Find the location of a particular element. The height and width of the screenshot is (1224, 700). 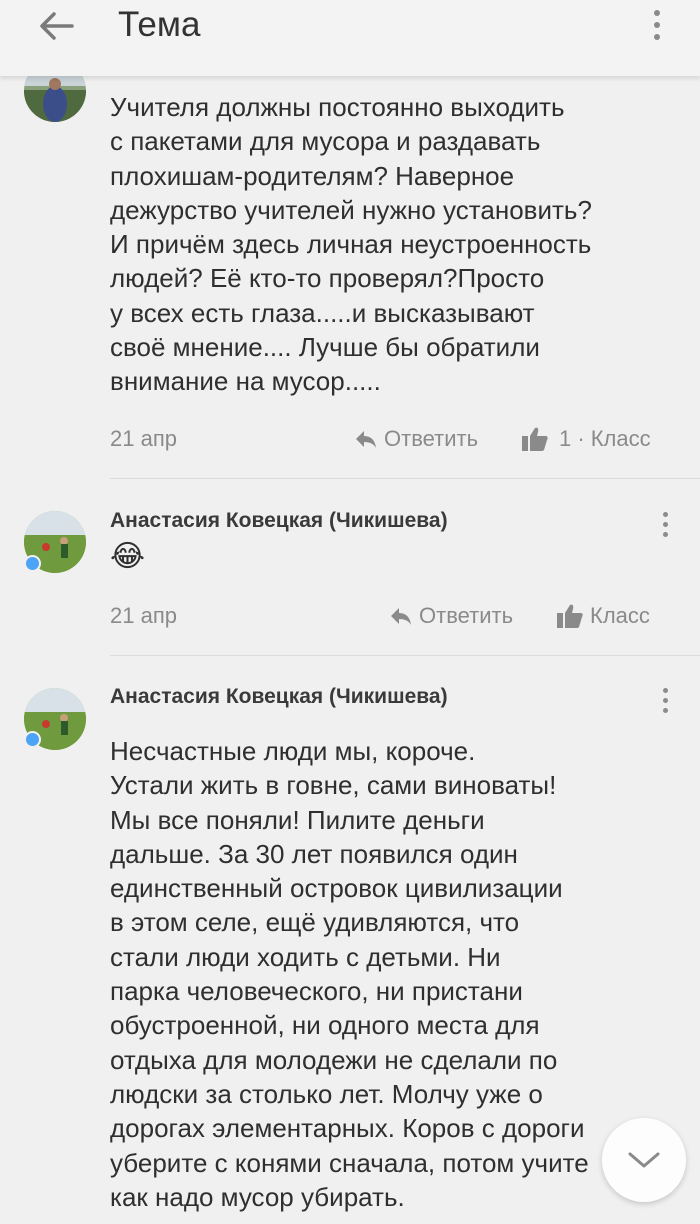

like-button: 1 · Класс is located at coordinates (586, 439).